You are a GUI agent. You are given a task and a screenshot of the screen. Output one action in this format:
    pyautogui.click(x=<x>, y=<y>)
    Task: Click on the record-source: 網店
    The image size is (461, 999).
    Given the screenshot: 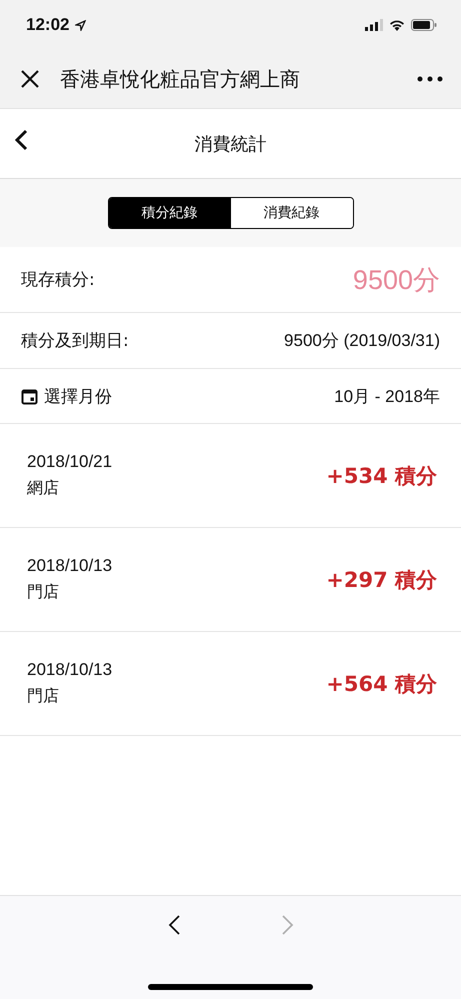 What is the action you would take?
    pyautogui.click(x=43, y=488)
    